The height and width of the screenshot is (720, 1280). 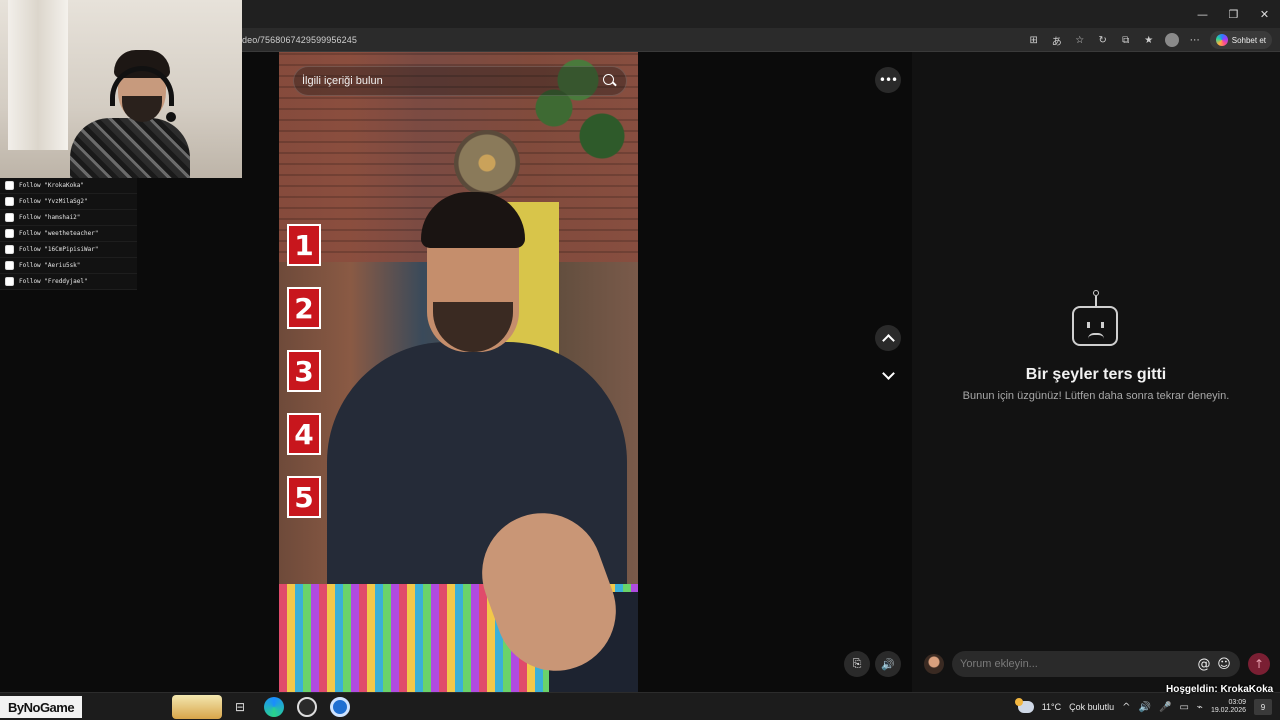 I want to click on weather-icon, so click(x=1024, y=705).